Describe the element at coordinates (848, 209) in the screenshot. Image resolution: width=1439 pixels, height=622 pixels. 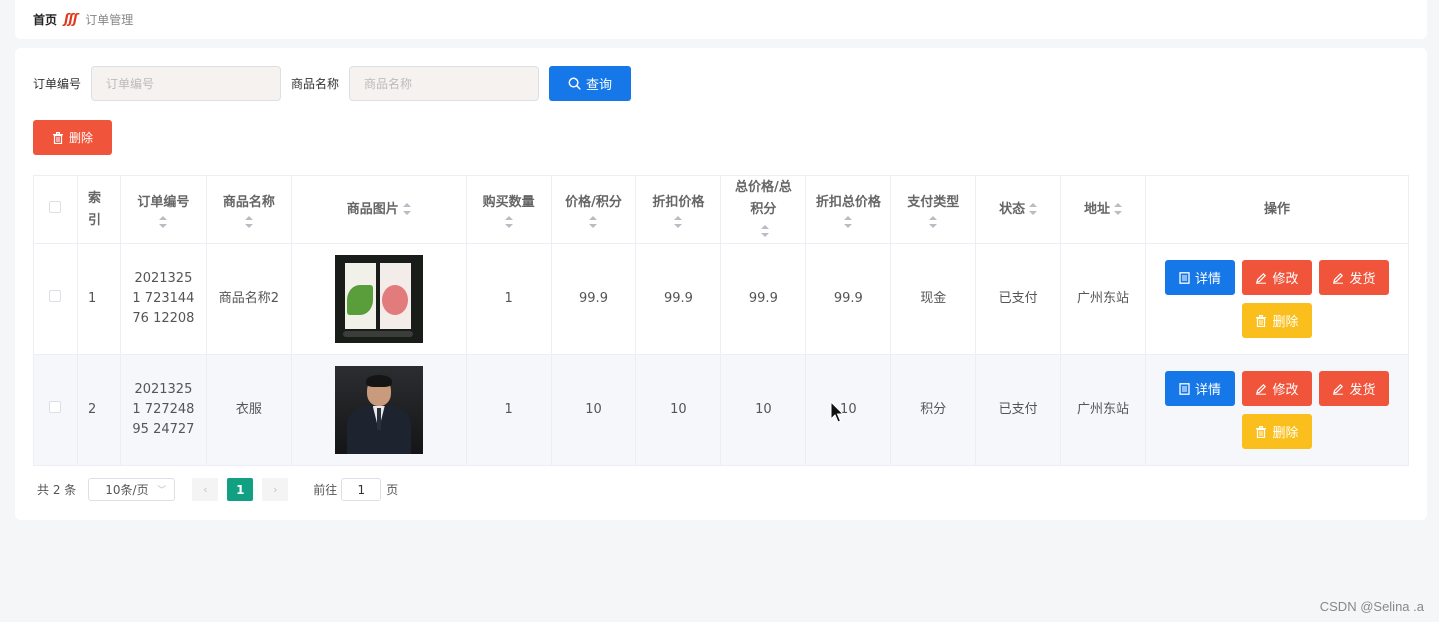
I see `header-discount-total: 折扣总价格` at that location.